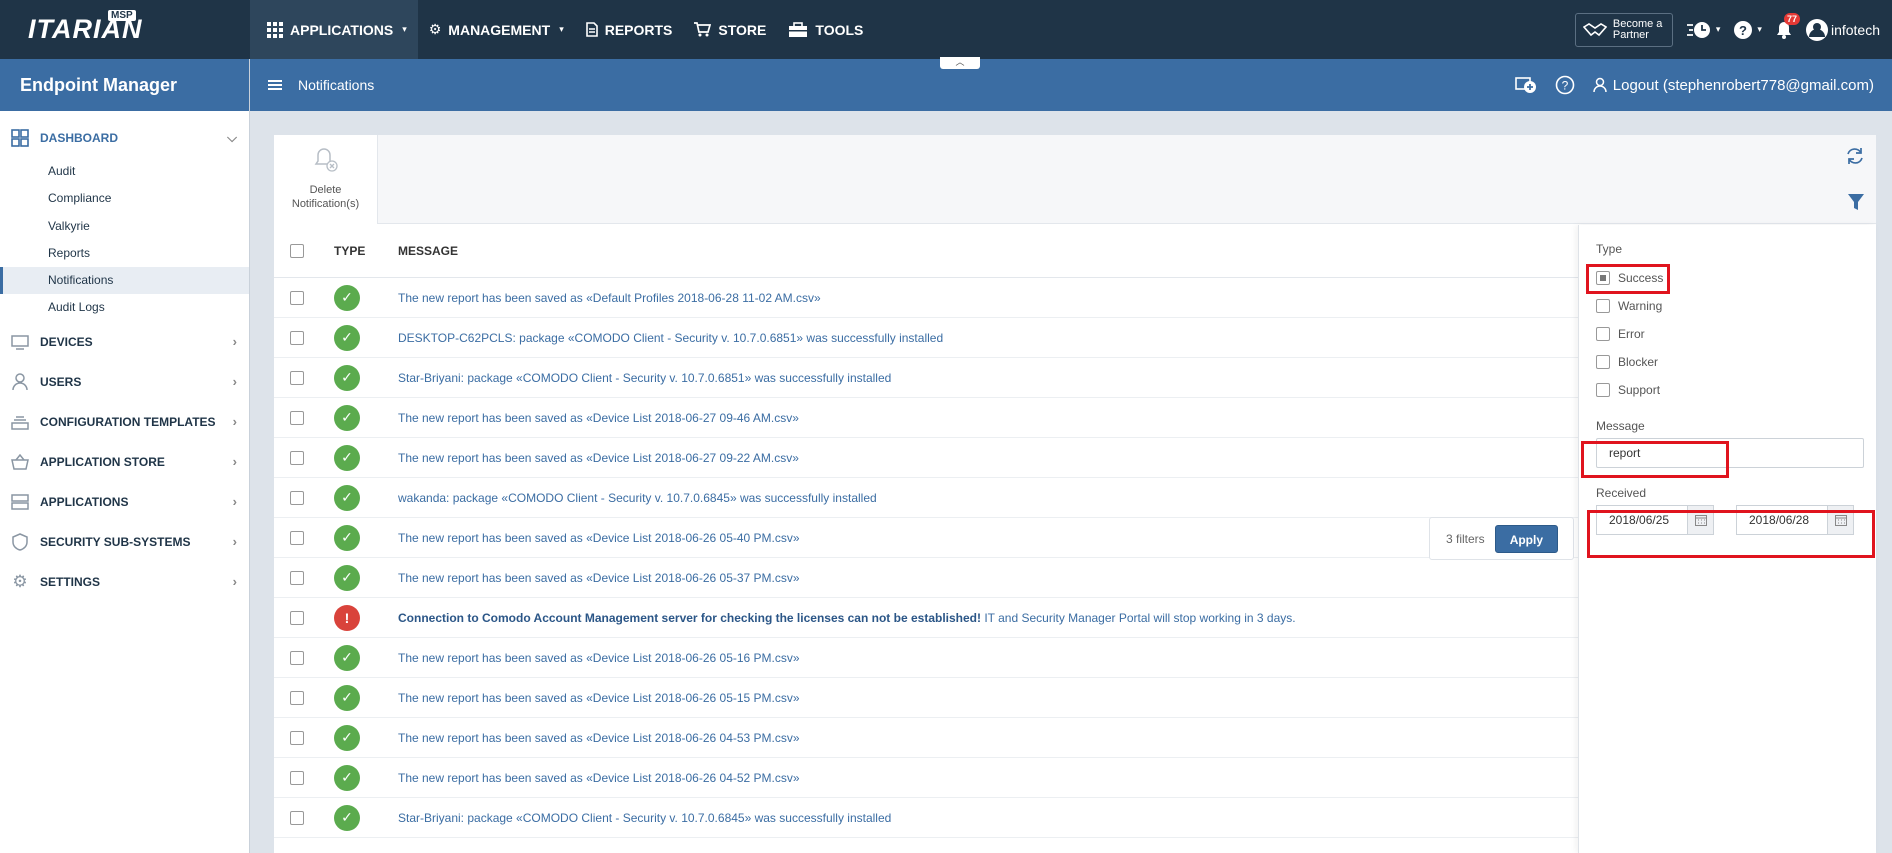 Image resolution: width=1892 pixels, height=853 pixels. Describe the element at coordinates (1733, 29) in the screenshot. I see `top-right-controls: Become a Partner ▾ ? ▾ 77 infotech` at that location.